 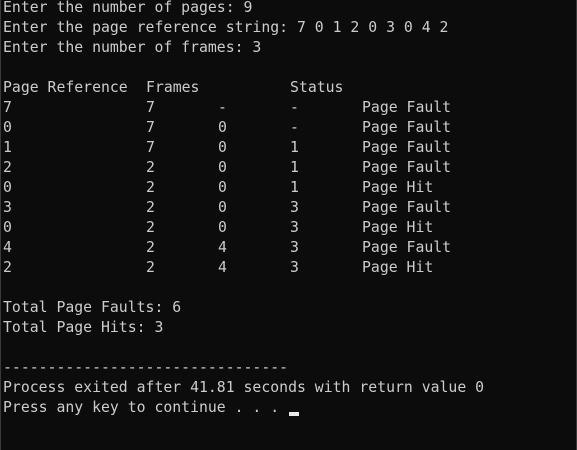 I want to click on cell-page: 1, so click(x=7, y=147).